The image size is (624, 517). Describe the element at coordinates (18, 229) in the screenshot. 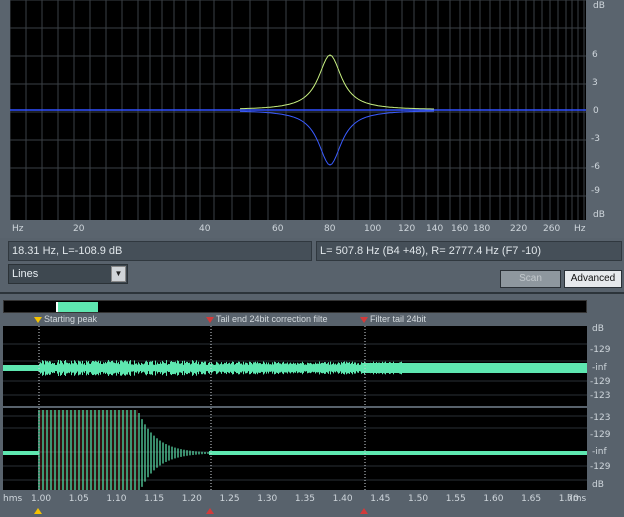

I see `freq-unit-left: Hz` at that location.